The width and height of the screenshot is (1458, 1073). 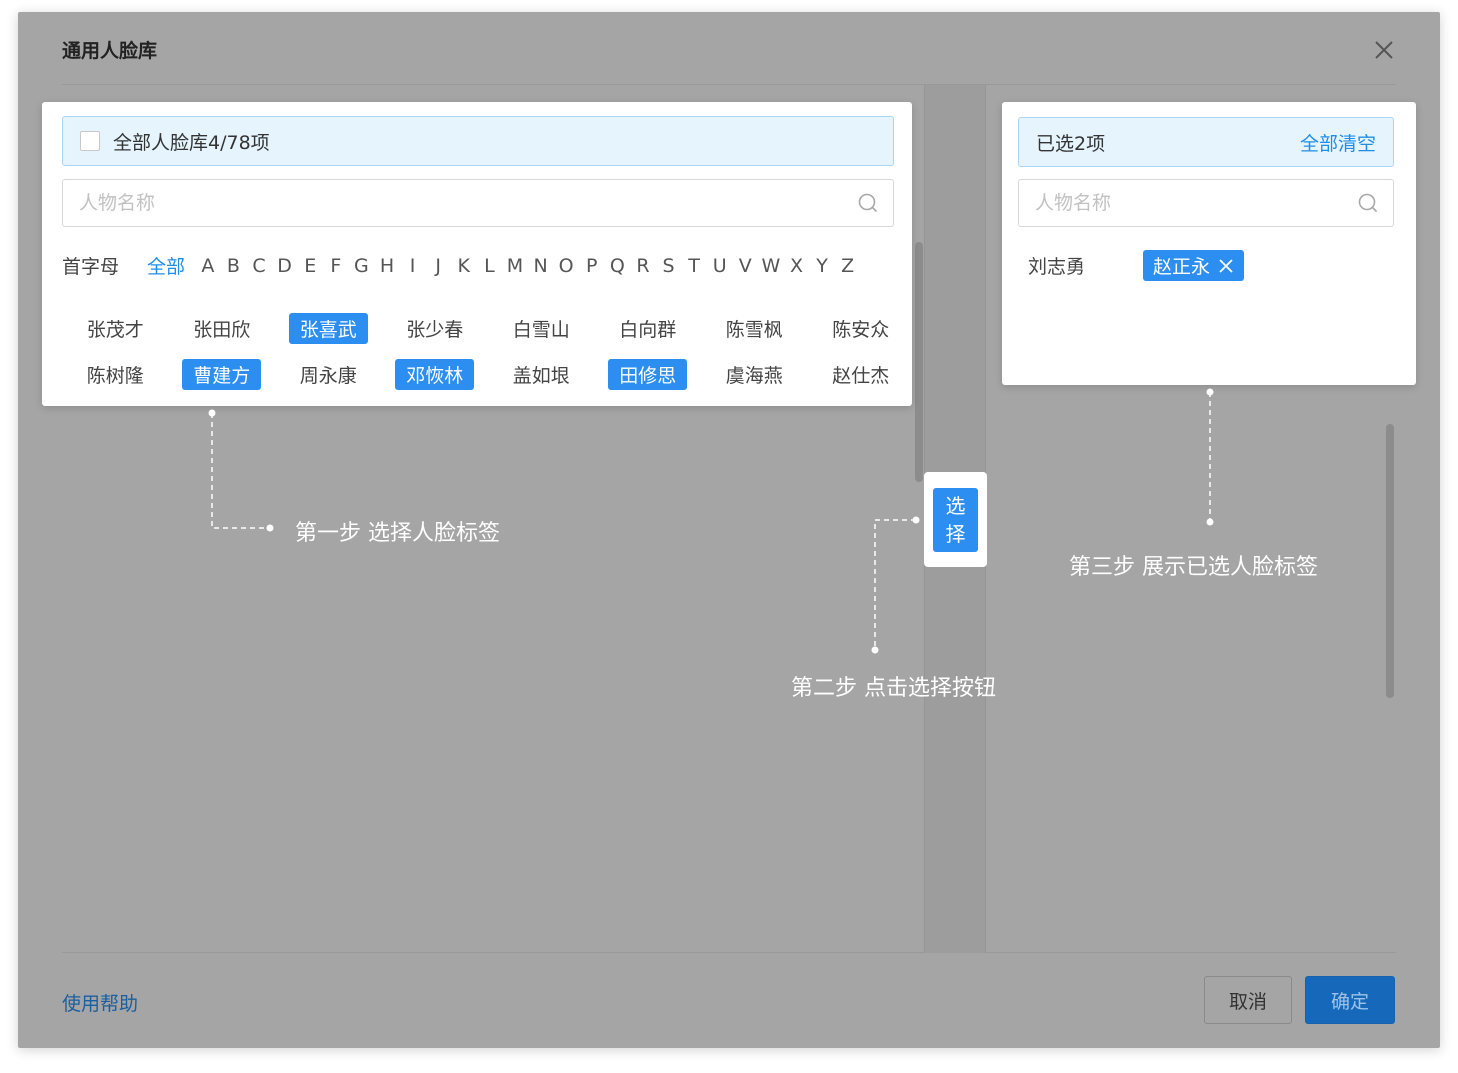 I want to click on help-link: 使用帮助, so click(x=100, y=1002).